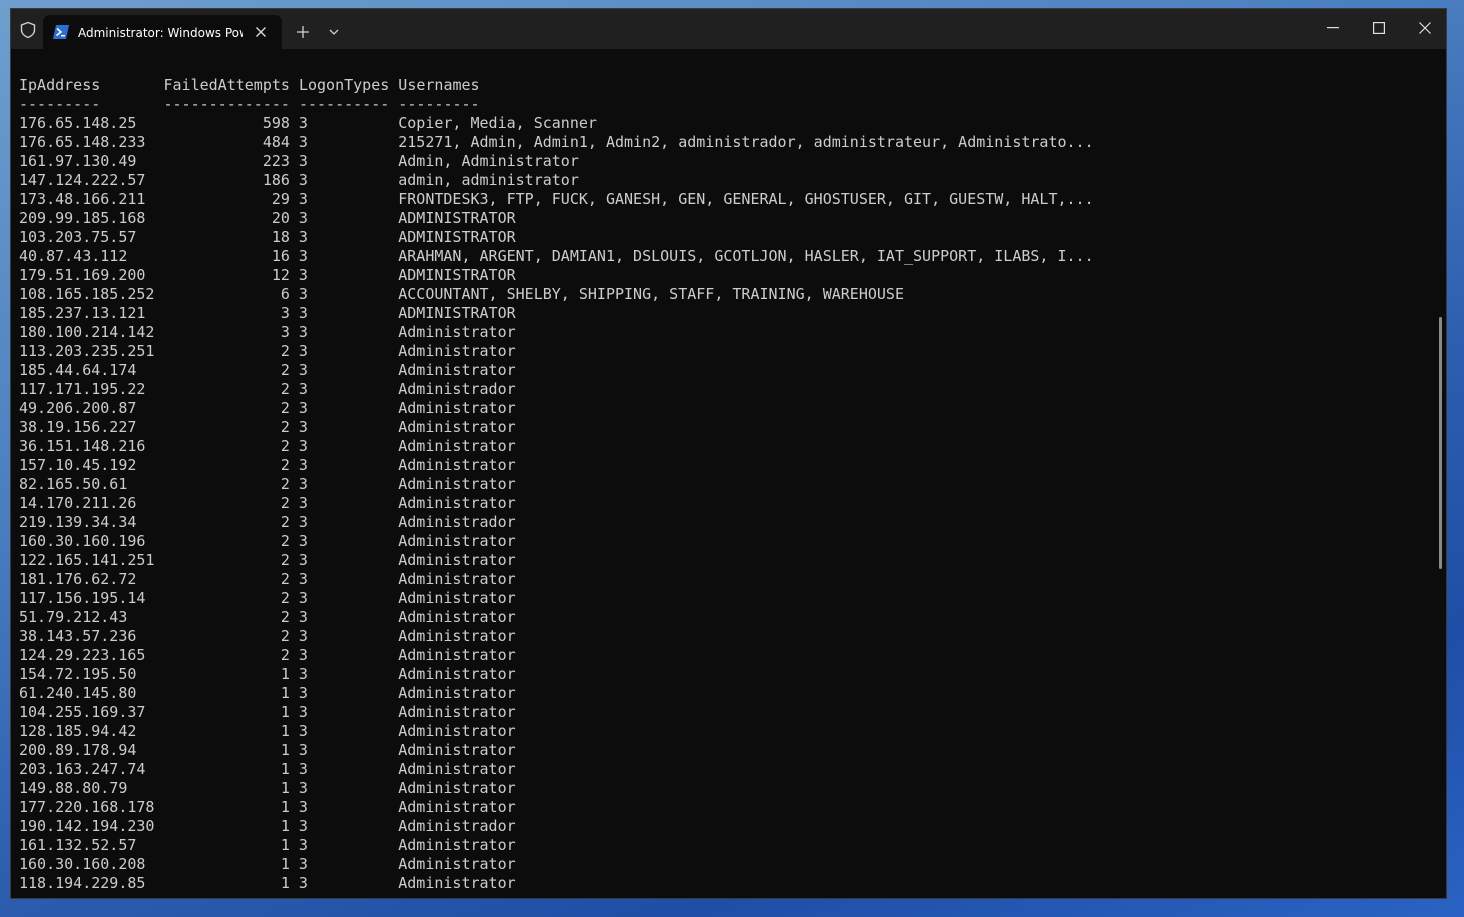 The image size is (1464, 917). I want to click on table-row: 122.165.141.251 2 3 Administrator, so click(556, 560).